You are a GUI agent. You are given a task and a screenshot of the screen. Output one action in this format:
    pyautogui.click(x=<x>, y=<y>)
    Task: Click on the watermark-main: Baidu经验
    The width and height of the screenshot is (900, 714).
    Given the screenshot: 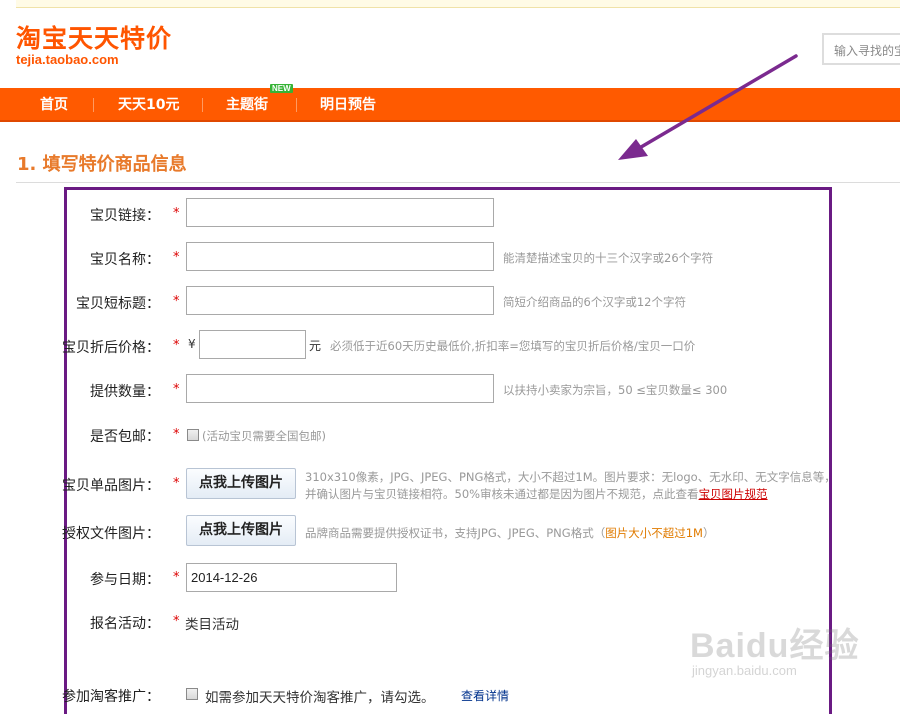 What is the action you would take?
    pyautogui.click(x=775, y=646)
    